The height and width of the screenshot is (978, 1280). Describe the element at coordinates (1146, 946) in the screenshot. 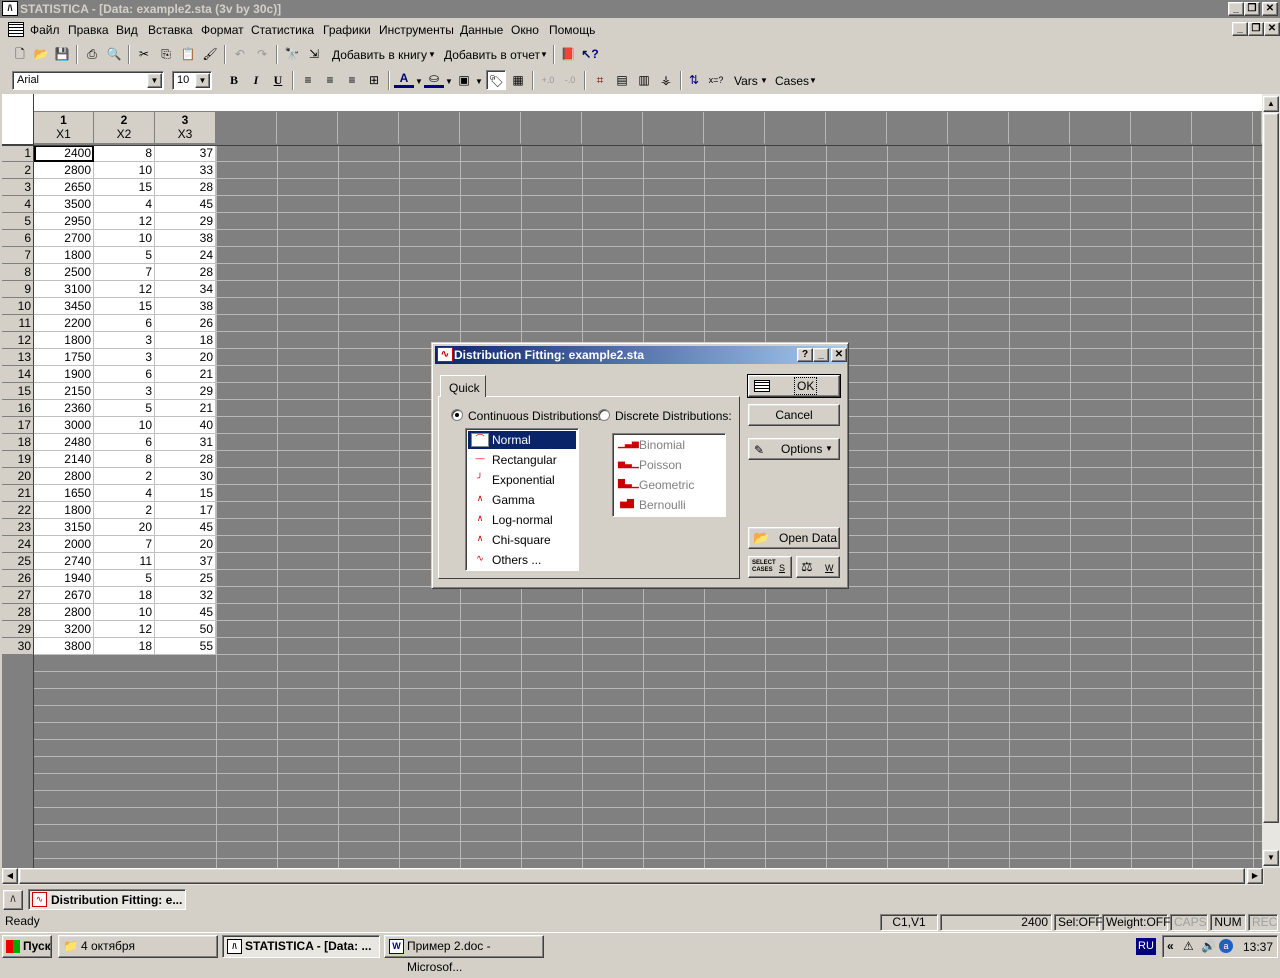

I see `language-indicator: RU` at that location.